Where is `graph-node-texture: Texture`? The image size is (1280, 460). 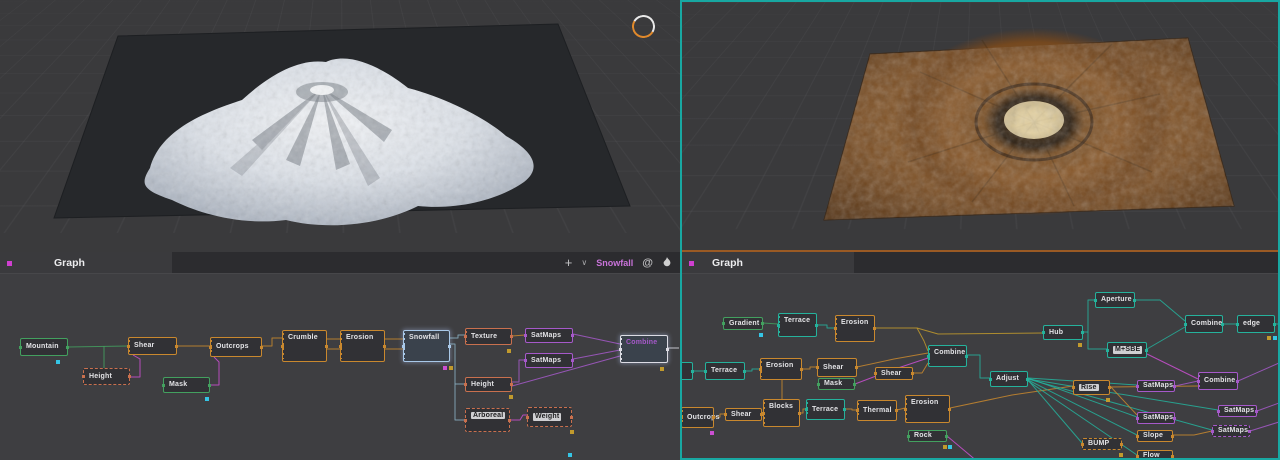
graph-node-texture: Texture is located at coordinates (488, 336).